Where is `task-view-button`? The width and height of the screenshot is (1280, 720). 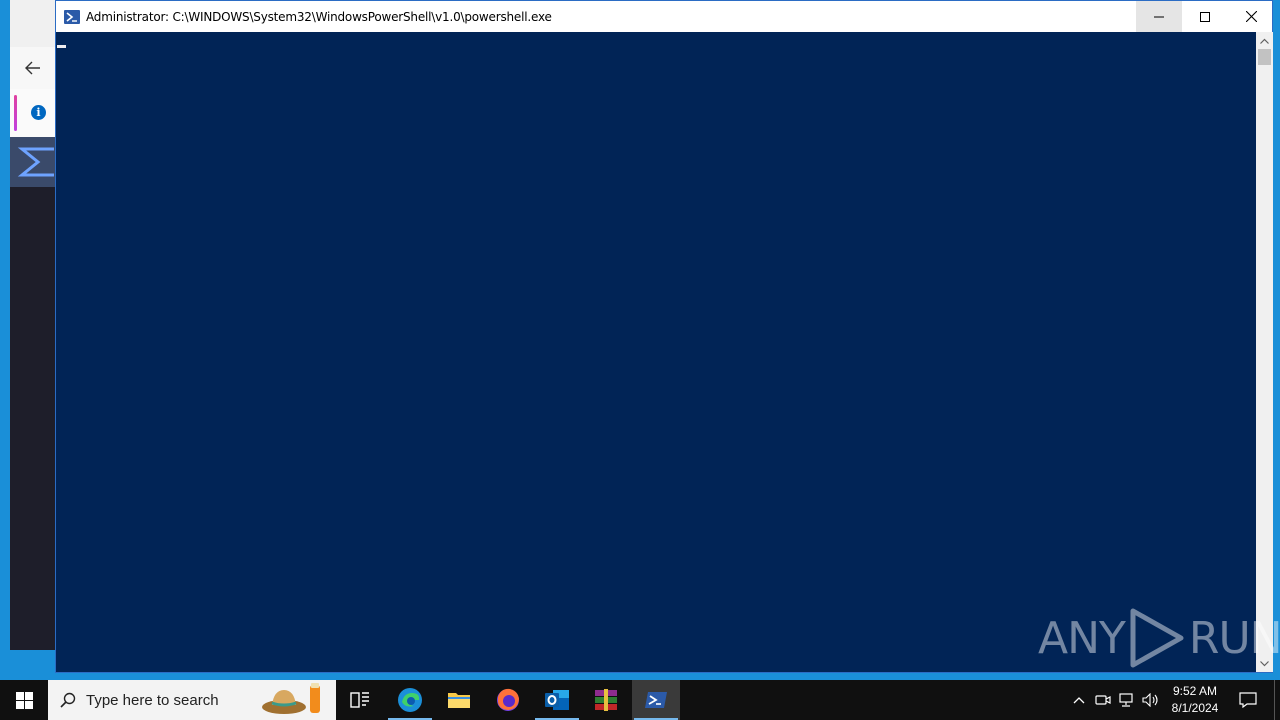 task-view-button is located at coordinates (360, 700).